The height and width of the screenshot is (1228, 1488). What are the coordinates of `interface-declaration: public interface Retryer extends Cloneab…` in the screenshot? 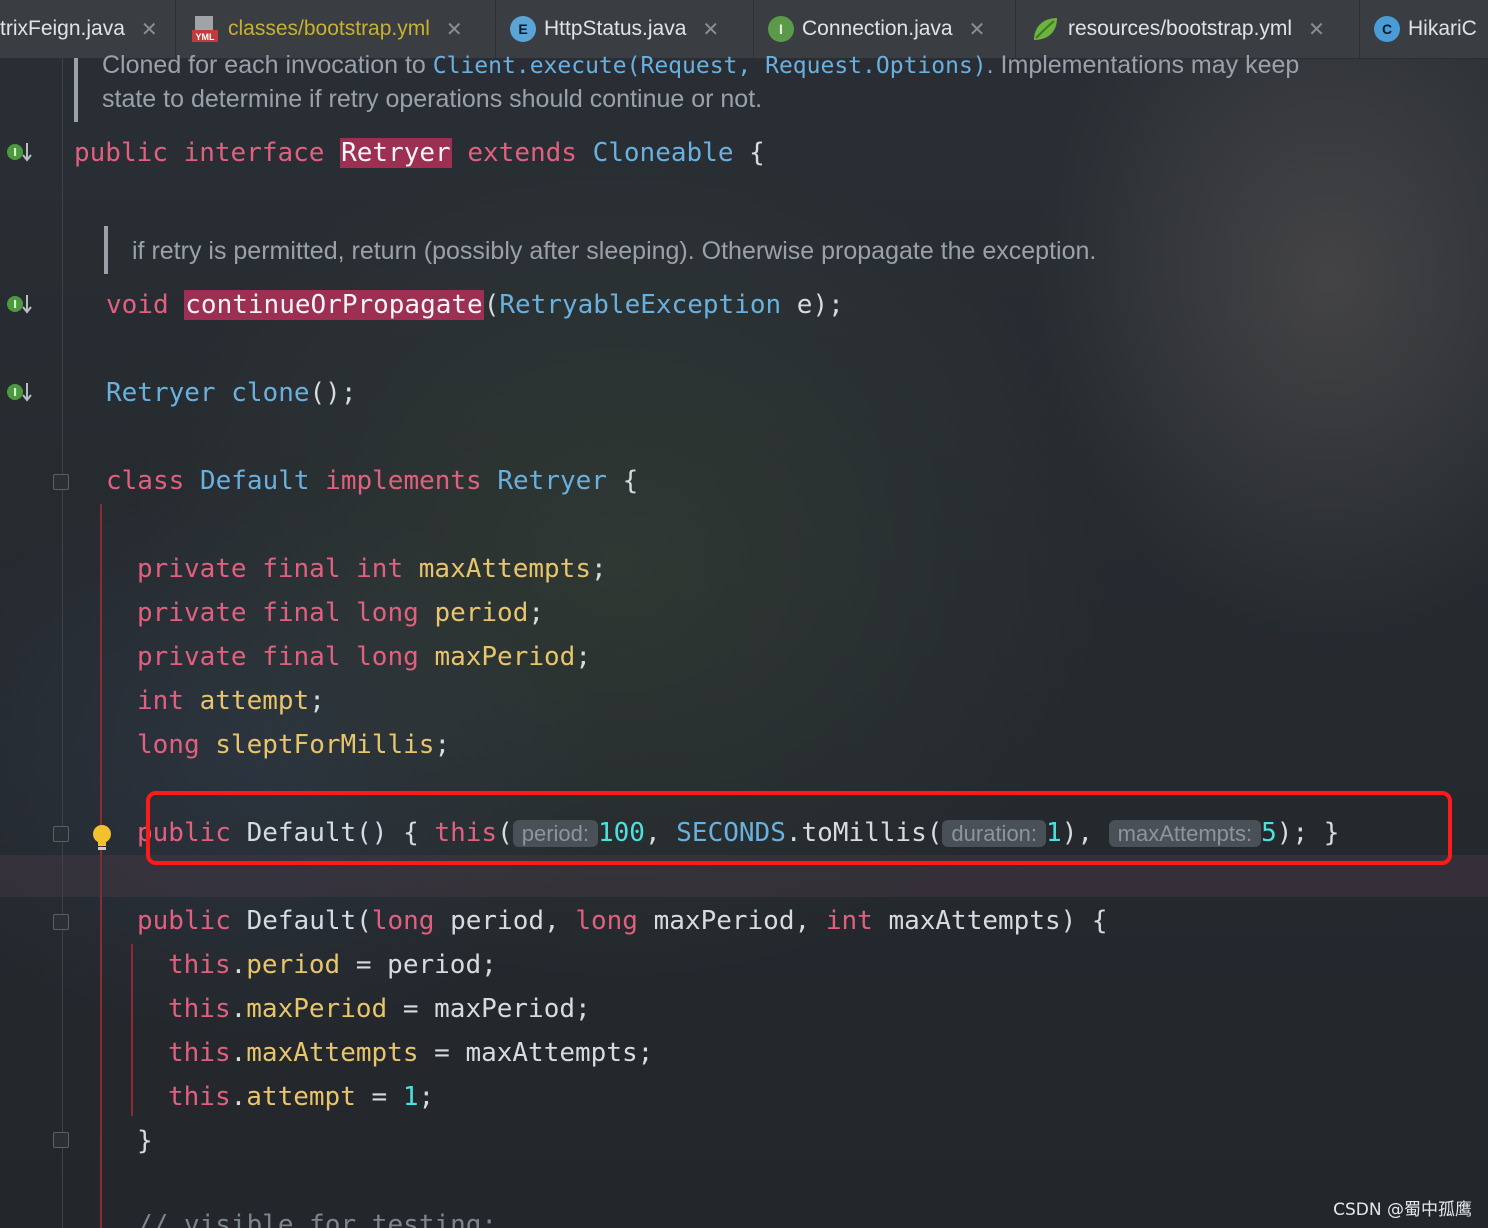 It's located at (419, 153).